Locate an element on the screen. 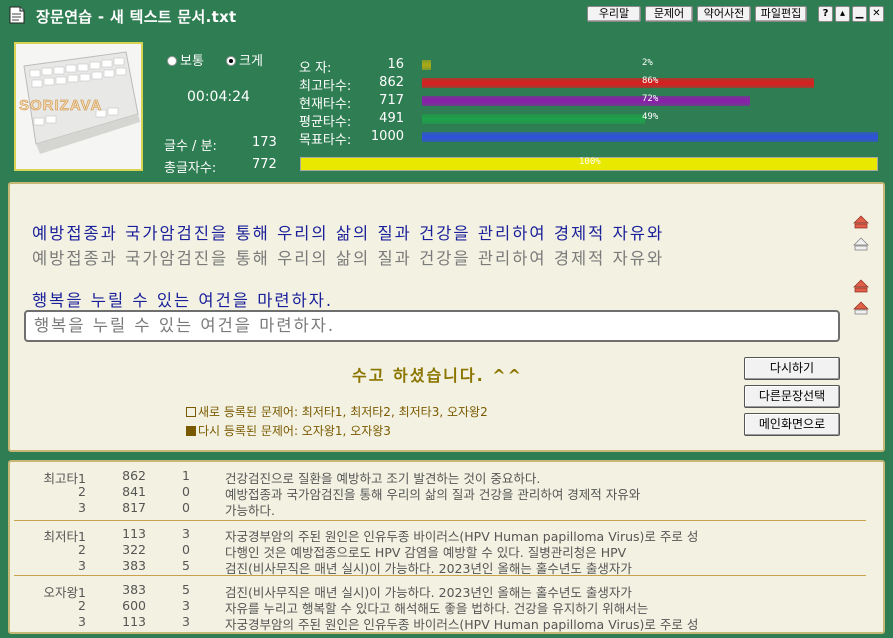 The image size is (893, 638). stat-label: 목표타수: is located at coordinates (325, 140).